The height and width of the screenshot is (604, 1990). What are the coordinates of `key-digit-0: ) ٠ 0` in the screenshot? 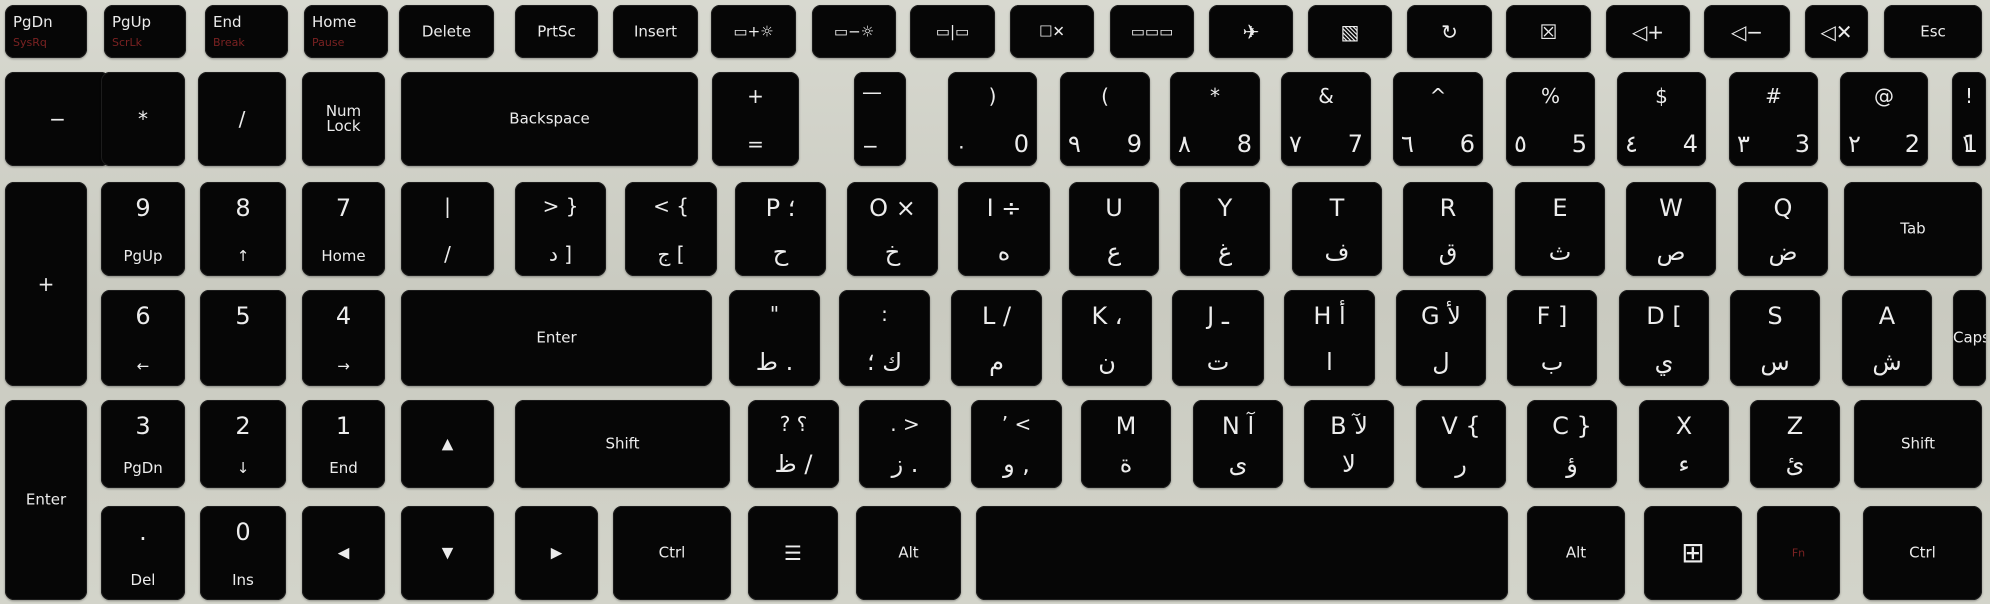 It's located at (992, 119).